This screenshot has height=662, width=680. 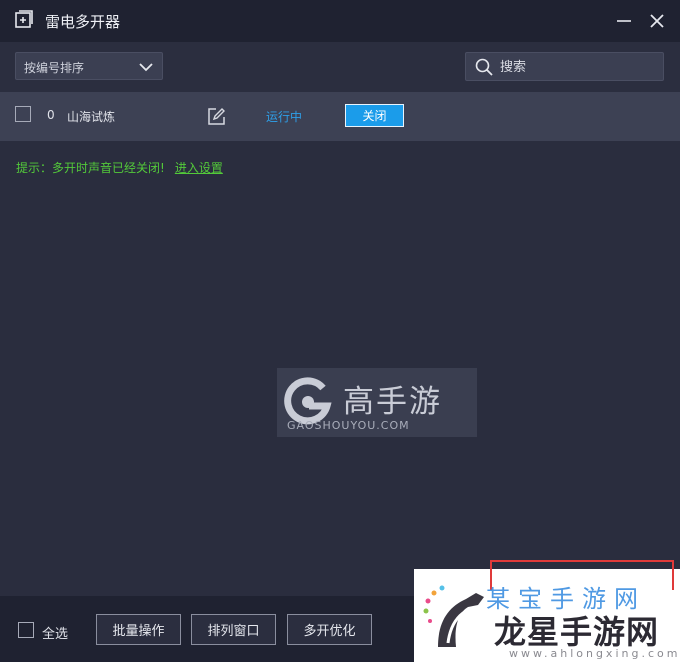 I want to click on sound-tip: 提示：多开时声音已经关闭! 进入设置, so click(x=119, y=167).